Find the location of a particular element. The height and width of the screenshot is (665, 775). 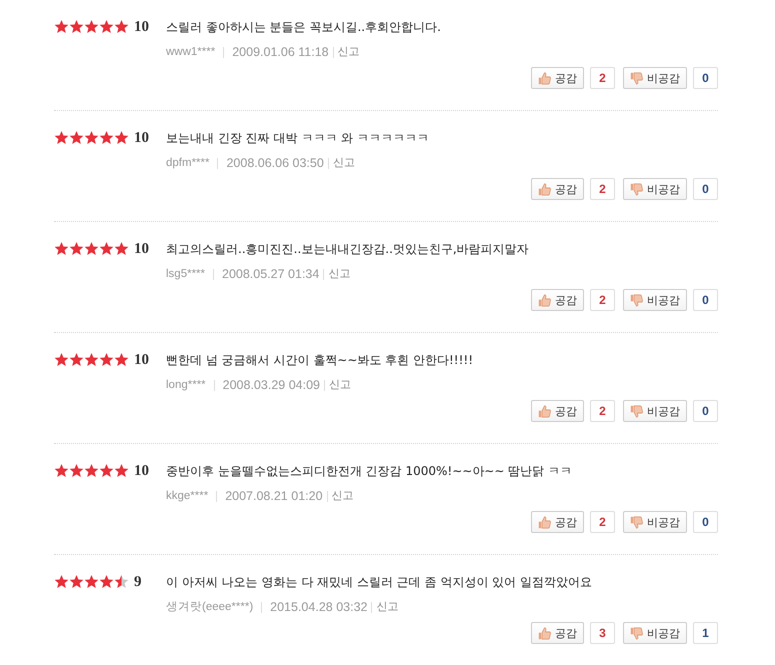

review-text: 스릴러 좋아하시는 분들은 꼭보시길..후회안합니다. is located at coordinates (304, 27).